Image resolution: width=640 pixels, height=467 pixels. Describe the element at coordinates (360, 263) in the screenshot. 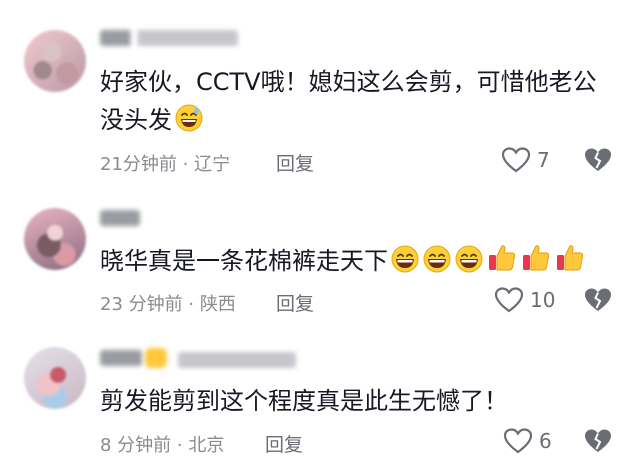

I see `comment-text: 晓华真是一条花棉裤走天下` at that location.